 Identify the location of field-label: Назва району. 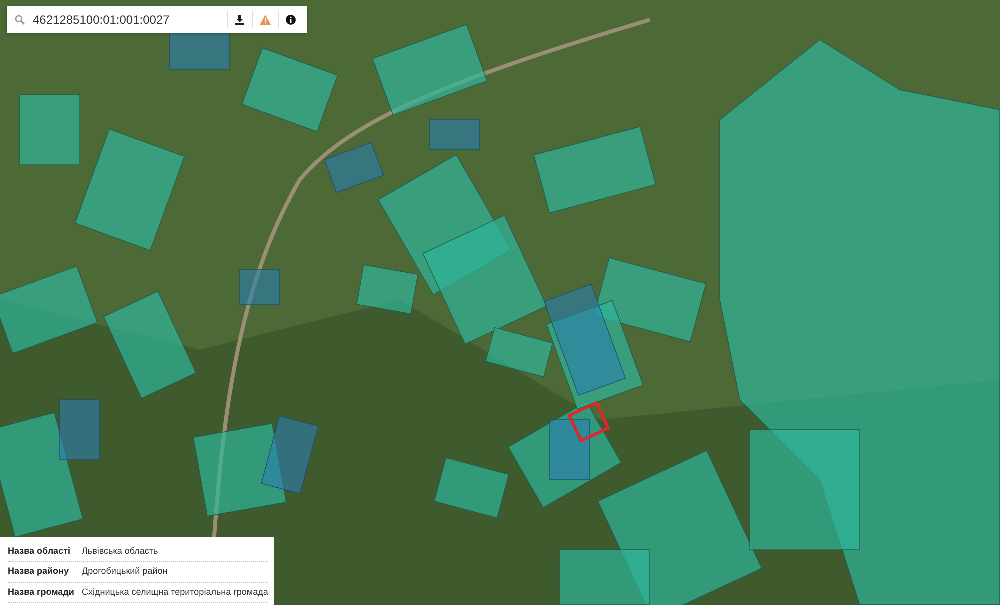
(39, 571).